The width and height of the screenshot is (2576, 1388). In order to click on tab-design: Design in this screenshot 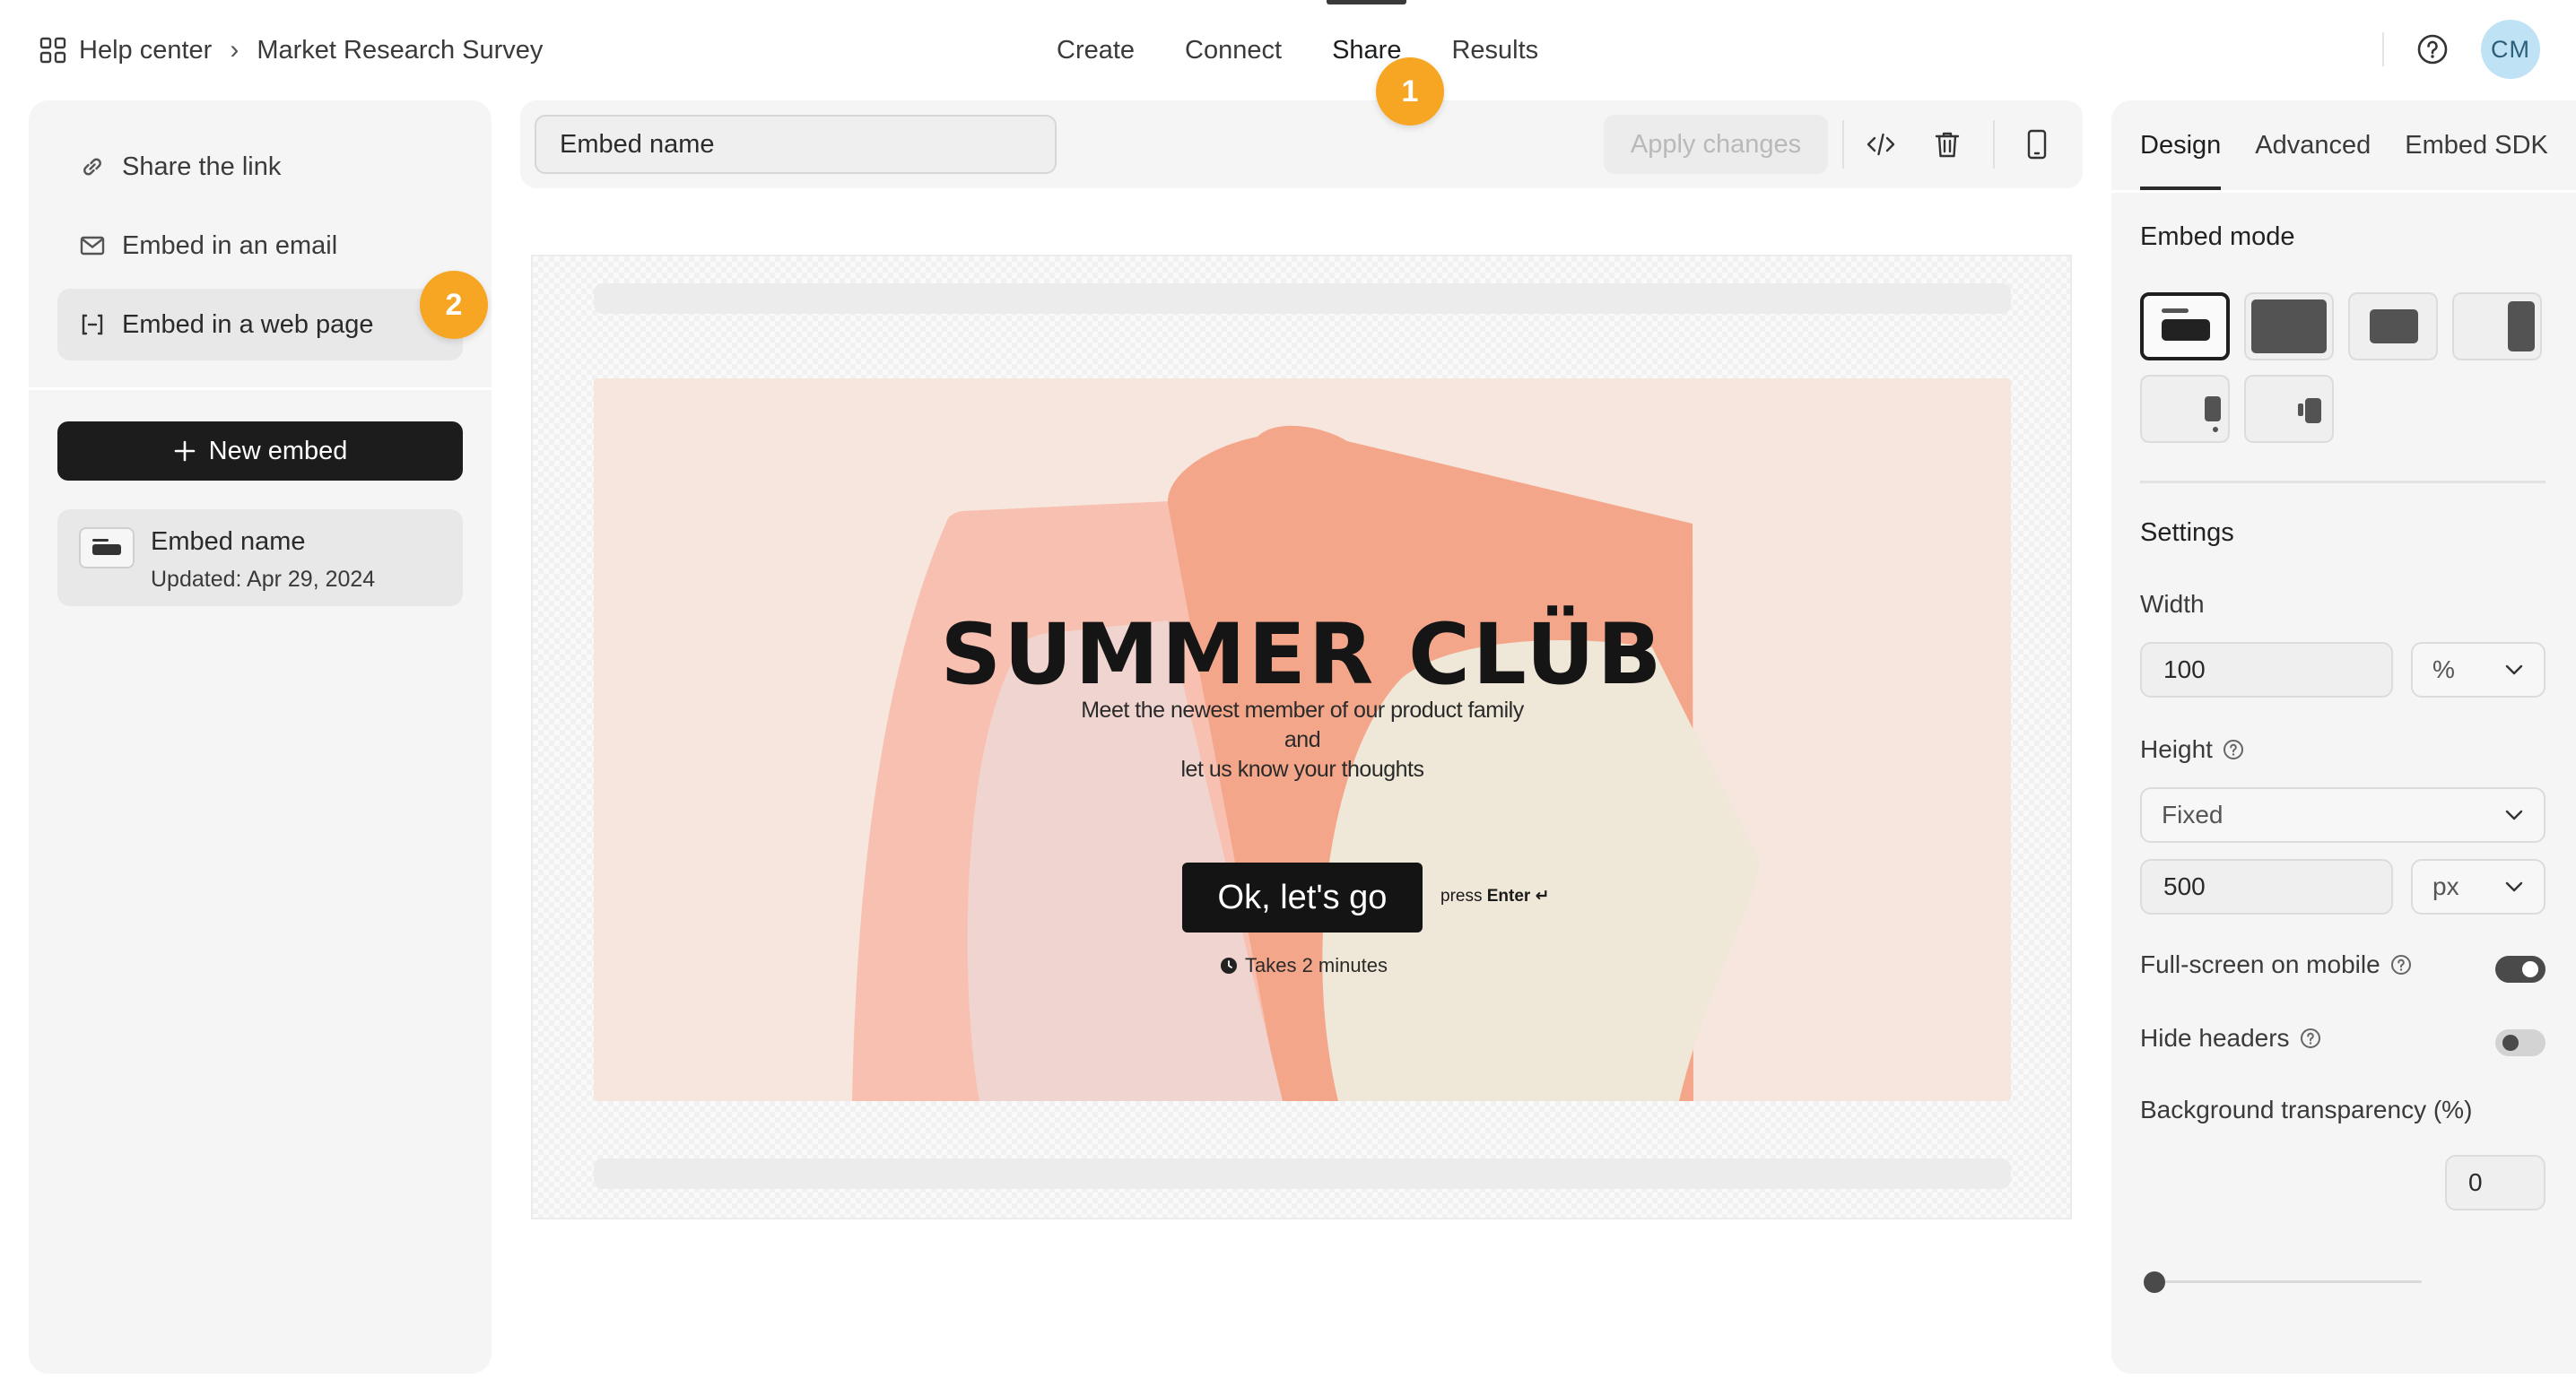, I will do `click(2181, 145)`.